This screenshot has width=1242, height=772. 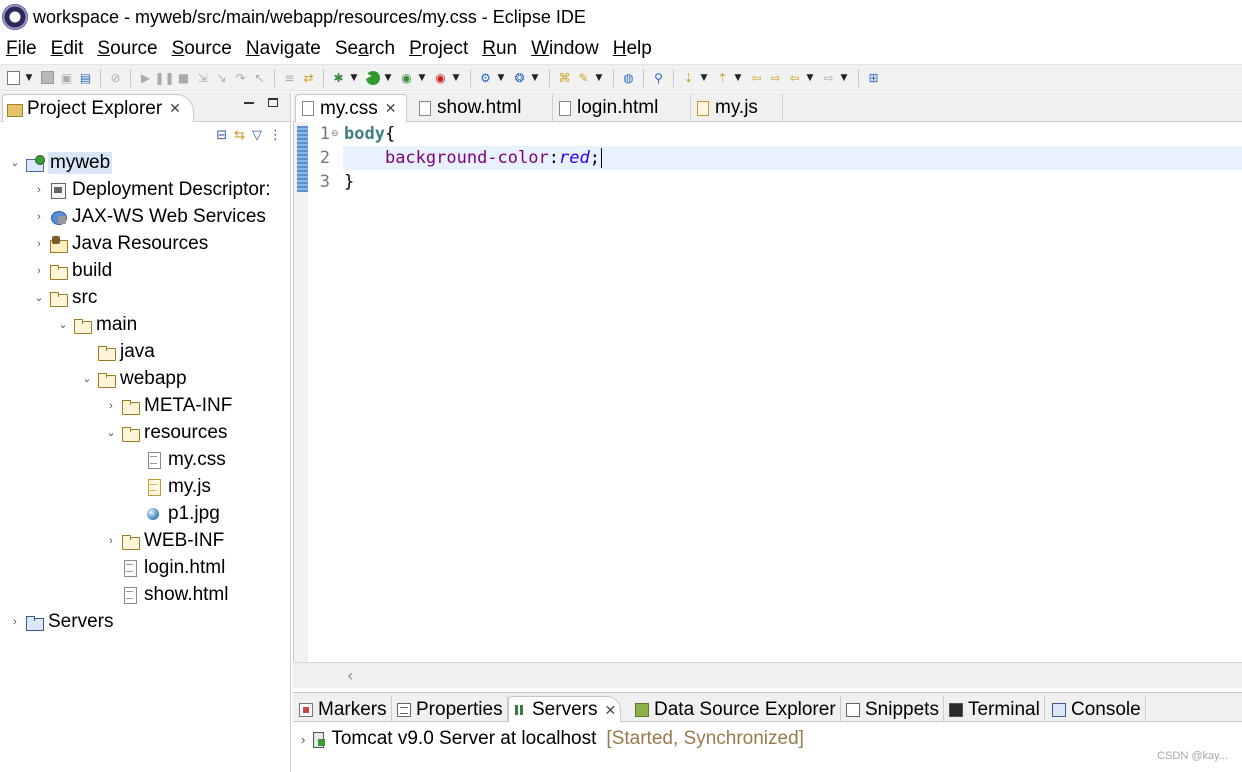 I want to click on tree-item-resources: ⌄ resources, so click(x=145, y=432).